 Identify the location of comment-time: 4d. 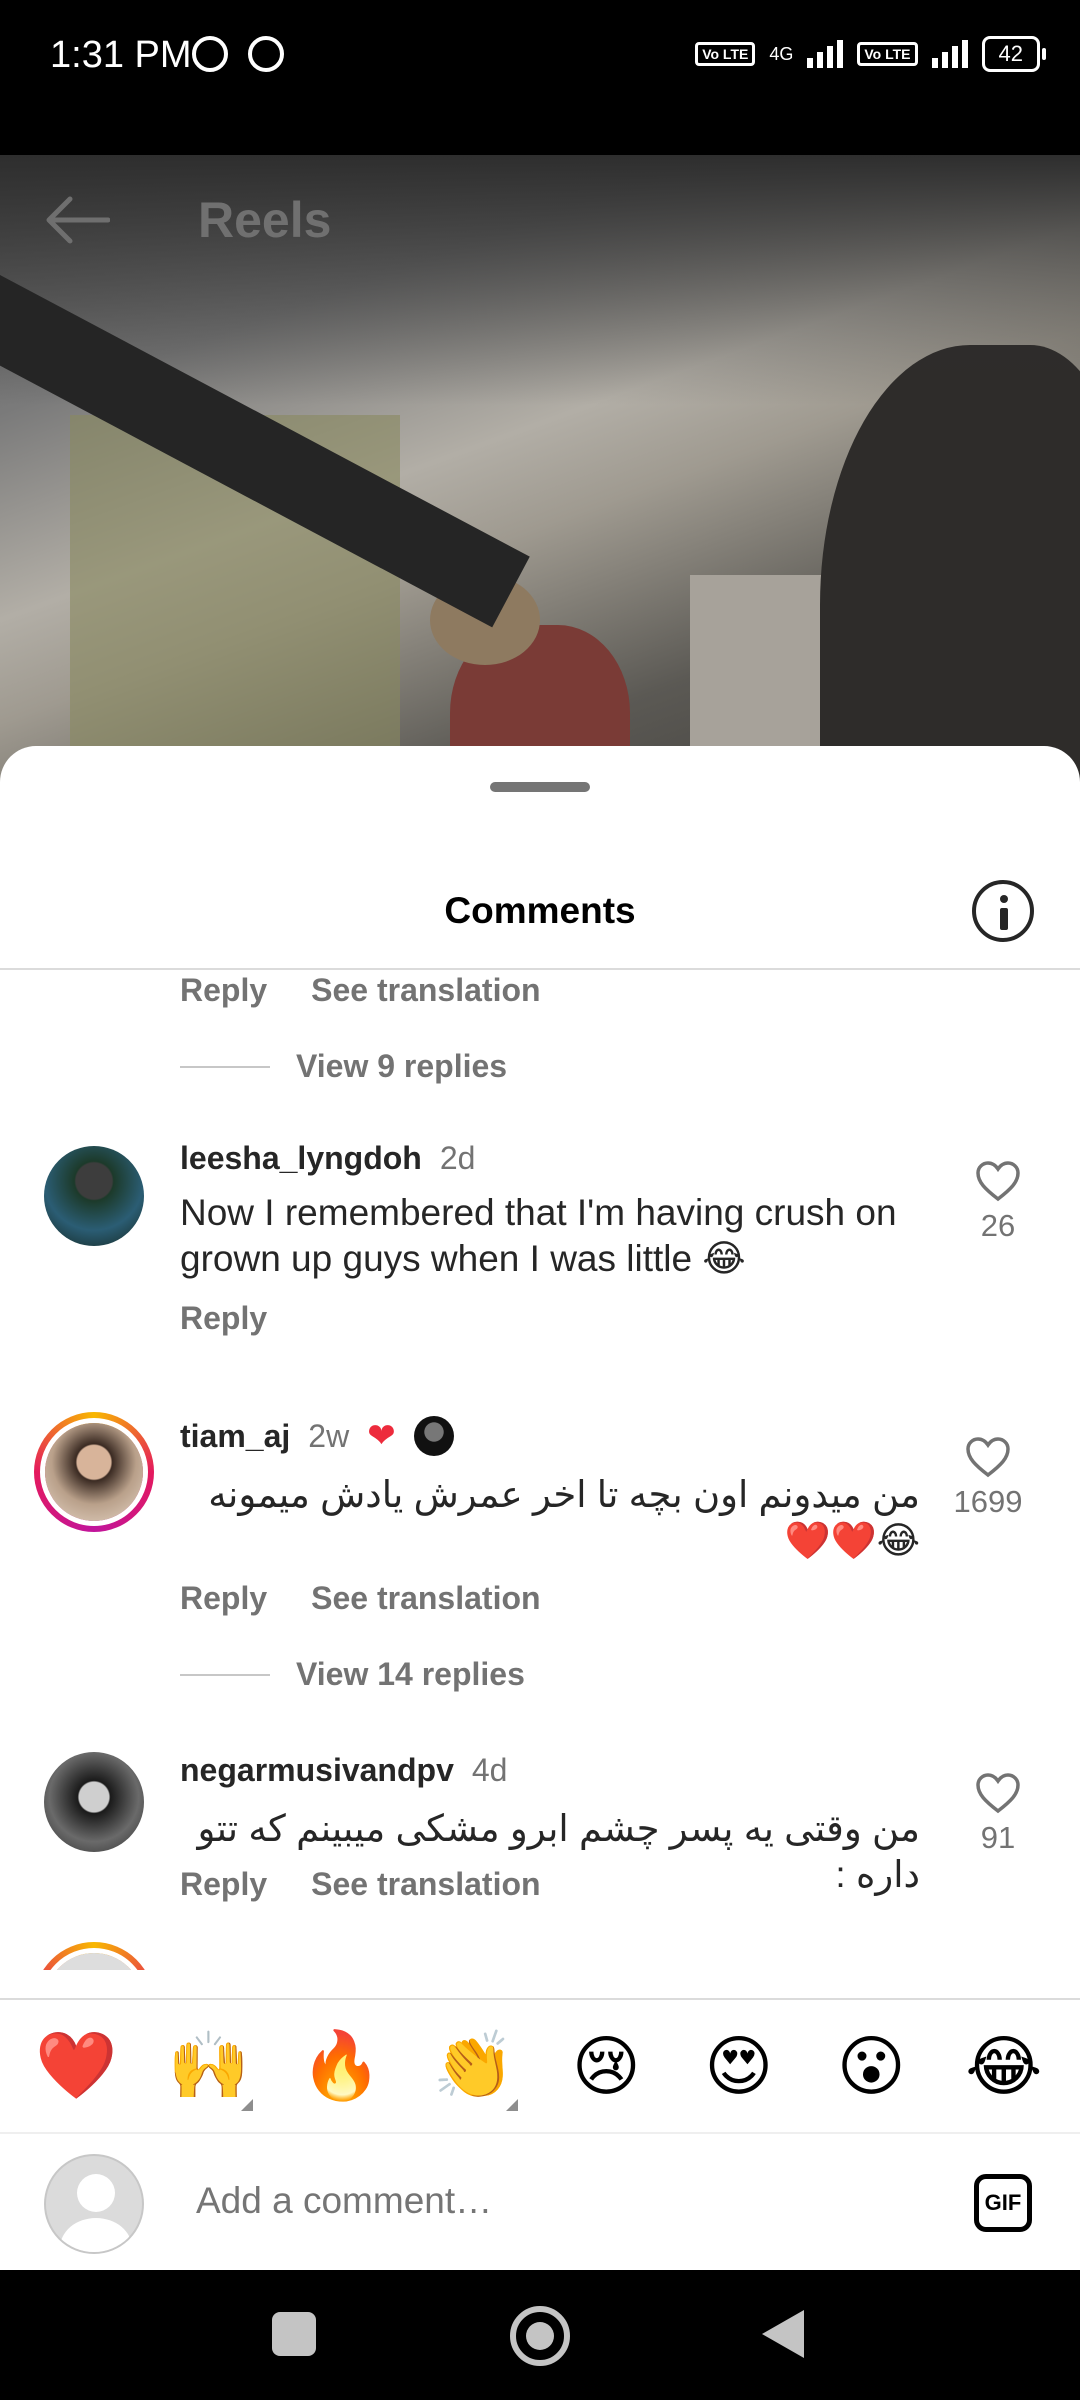
(489, 1770).